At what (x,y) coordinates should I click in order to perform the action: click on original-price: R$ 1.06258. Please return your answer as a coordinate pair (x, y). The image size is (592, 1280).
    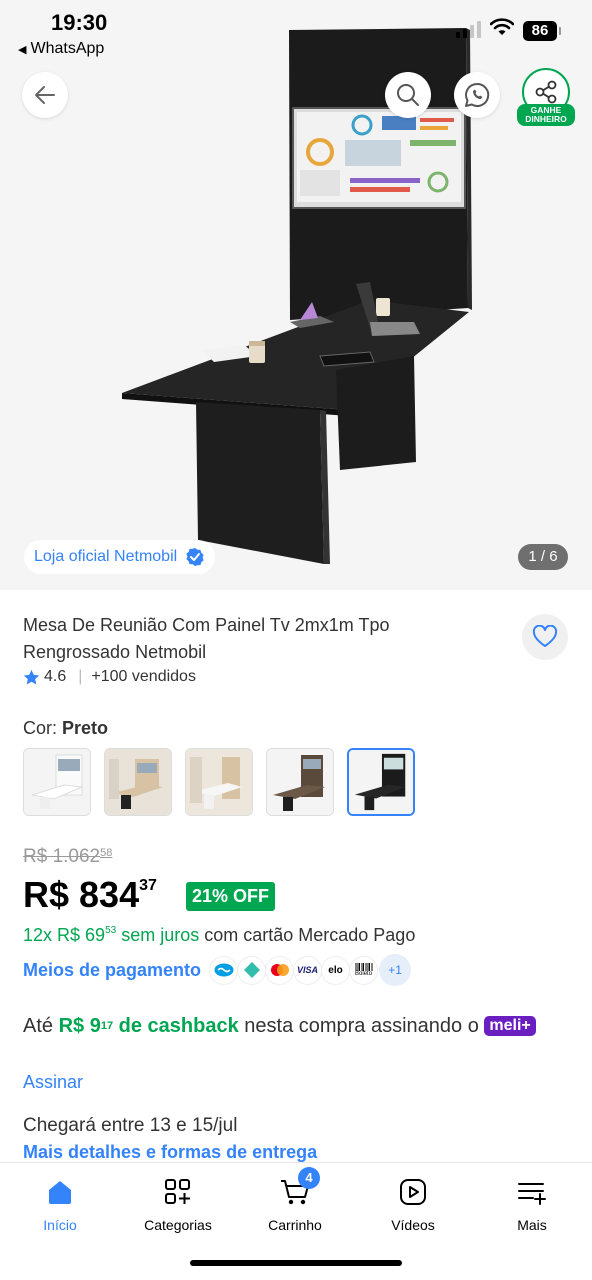
    Looking at the image, I should click on (67, 857).